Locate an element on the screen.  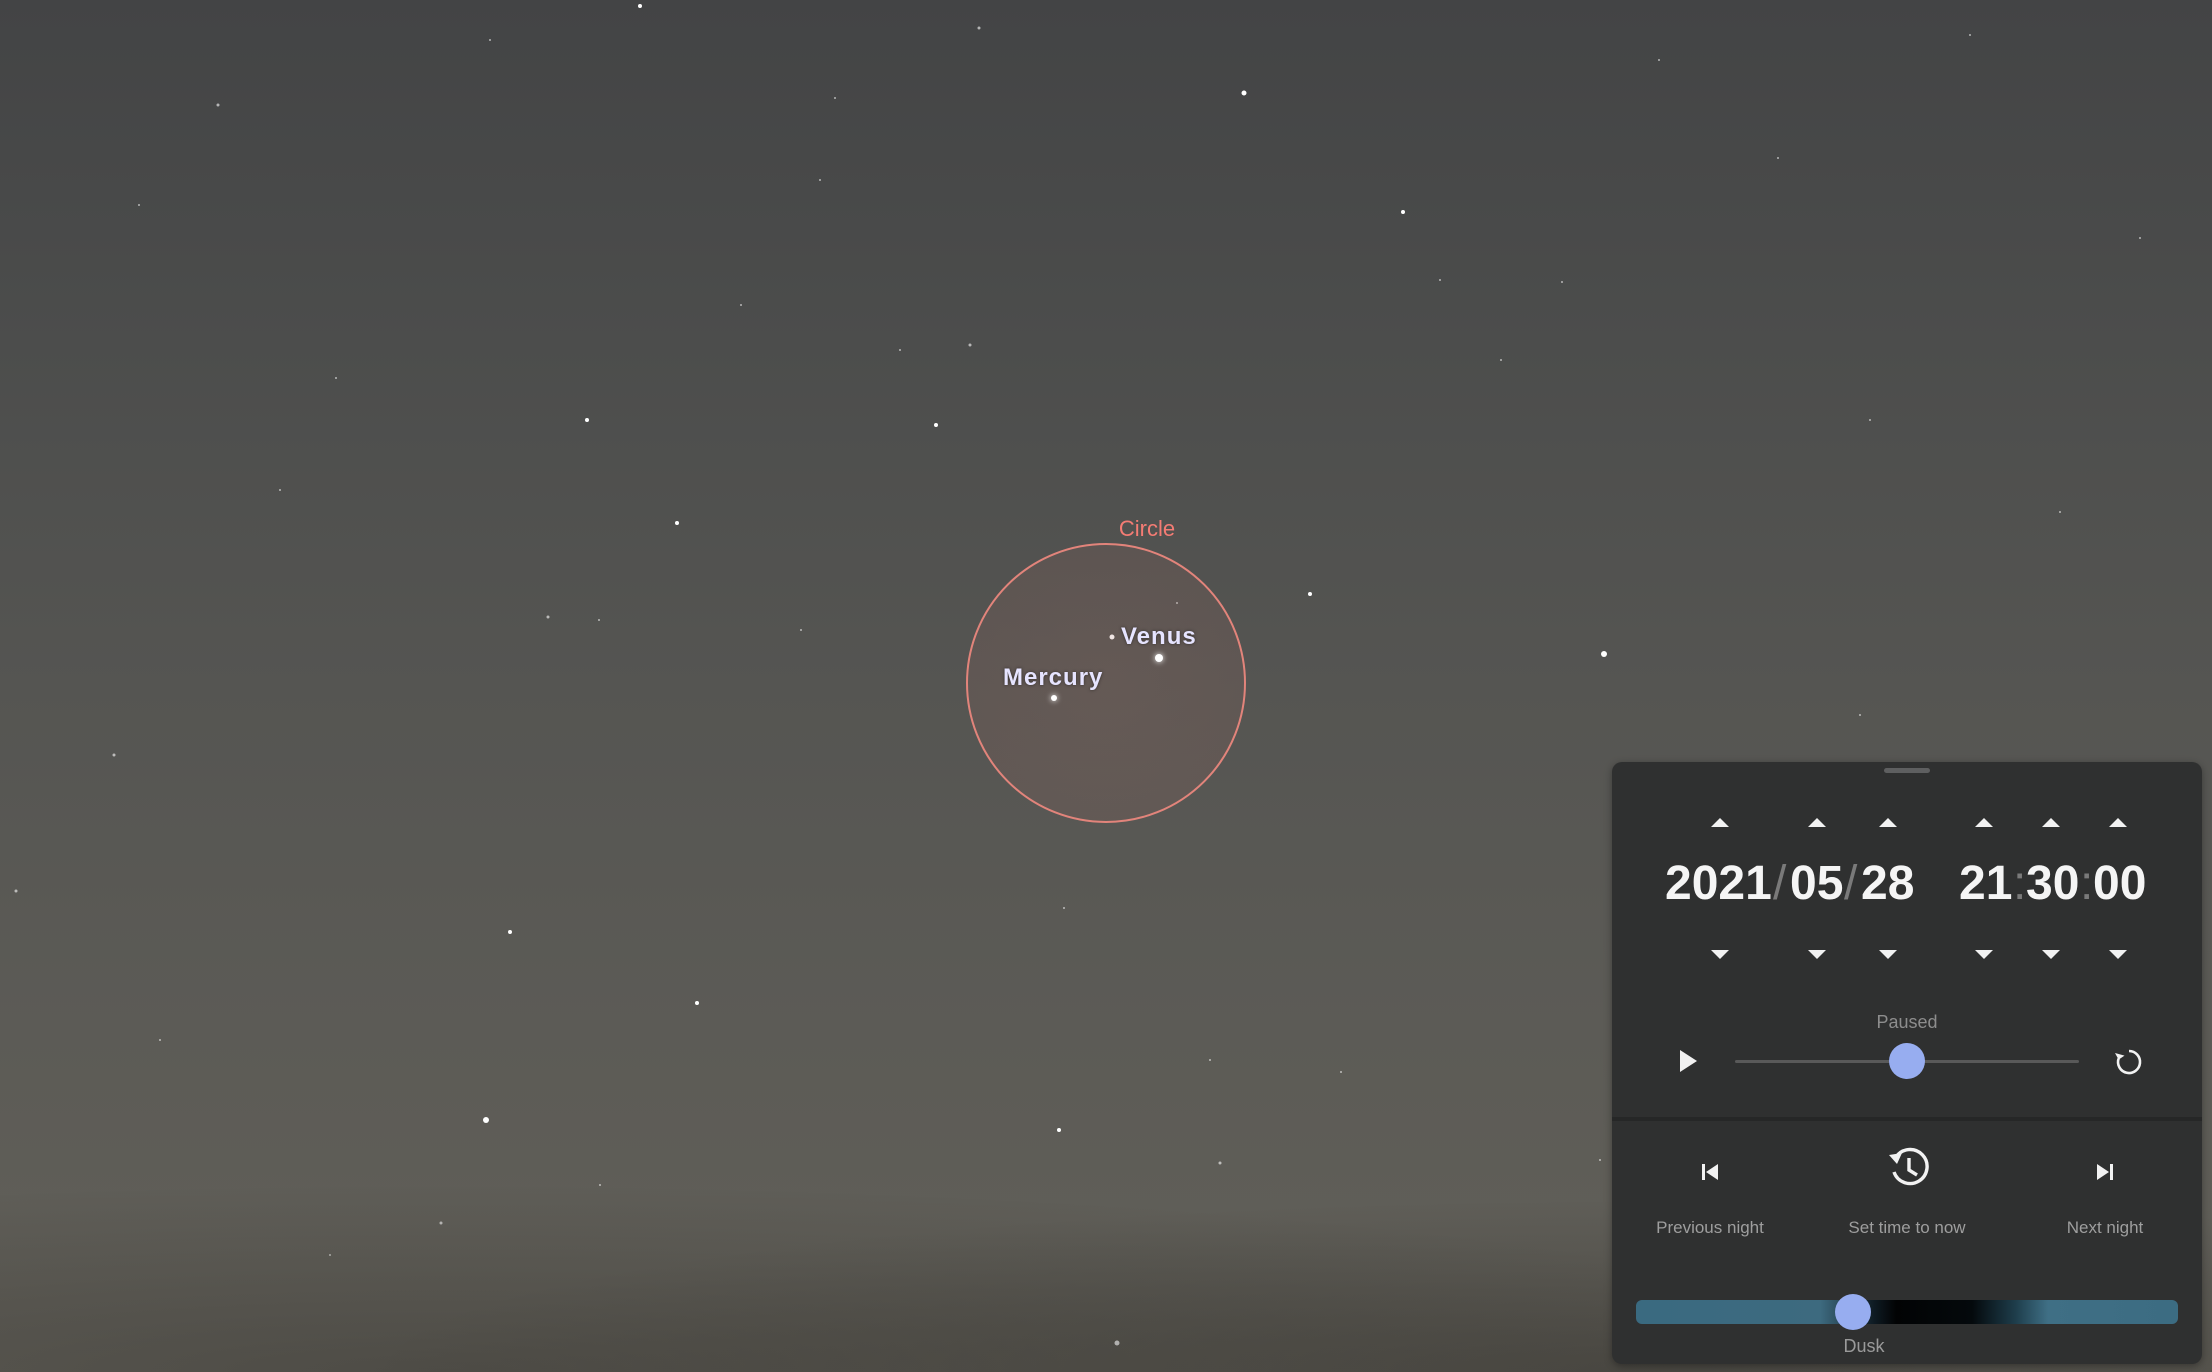
year-field: 2021 is located at coordinates (1718, 884).